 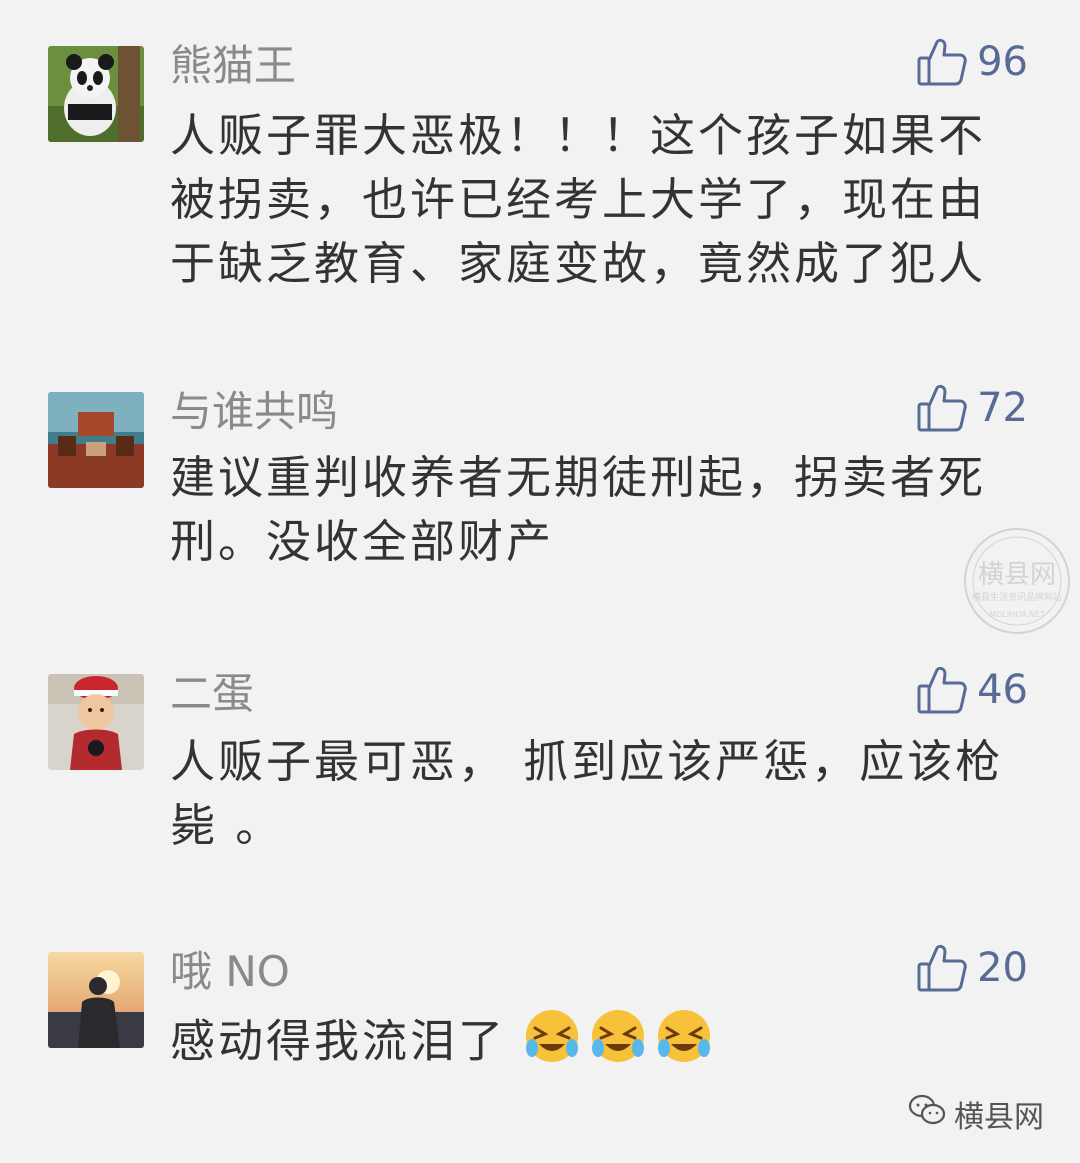 I want to click on comment-nickname: 二蛋, so click(x=212, y=694).